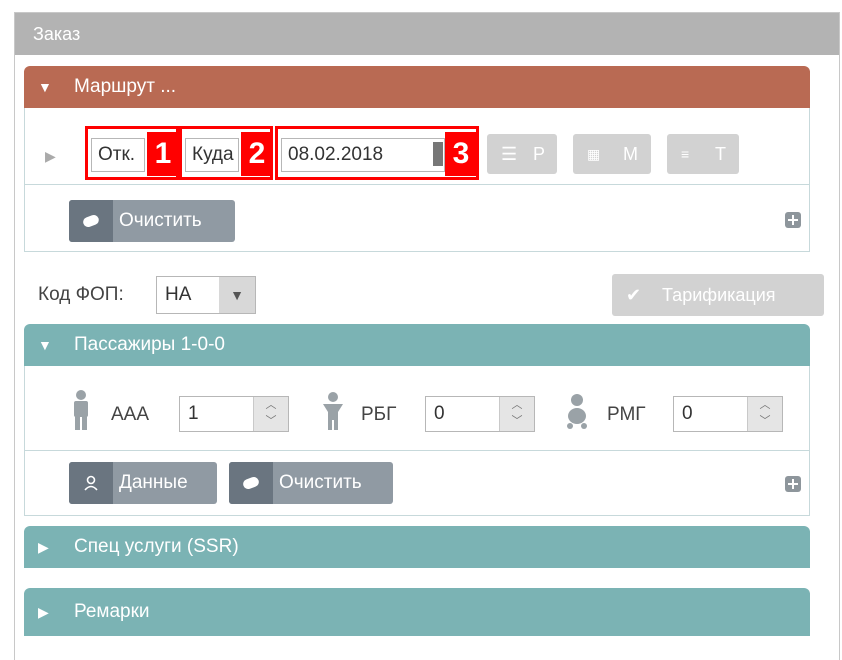 The width and height of the screenshot is (842, 660). Describe the element at coordinates (333, 411) in the screenshot. I see `child-icon` at that location.